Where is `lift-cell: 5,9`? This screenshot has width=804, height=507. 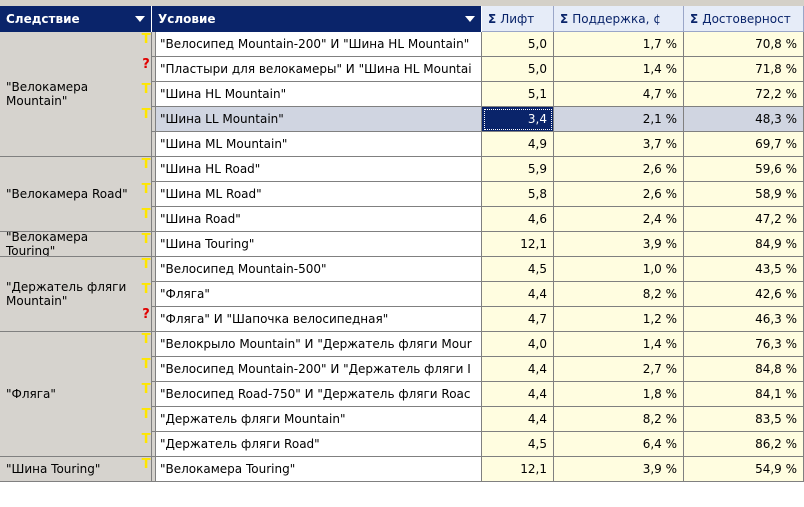
lift-cell: 5,9 is located at coordinates (518, 169).